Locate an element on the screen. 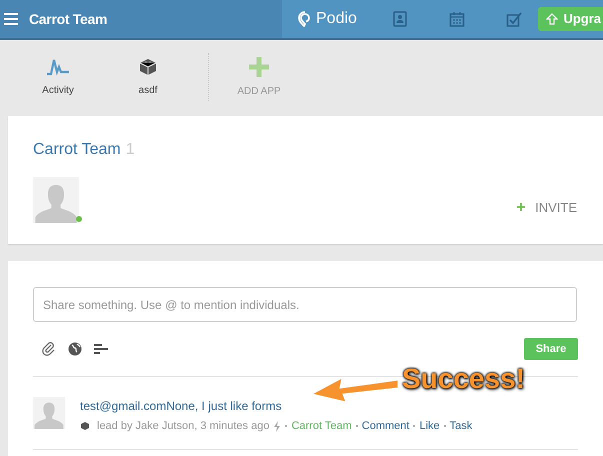  action-link: Like is located at coordinates (429, 426).